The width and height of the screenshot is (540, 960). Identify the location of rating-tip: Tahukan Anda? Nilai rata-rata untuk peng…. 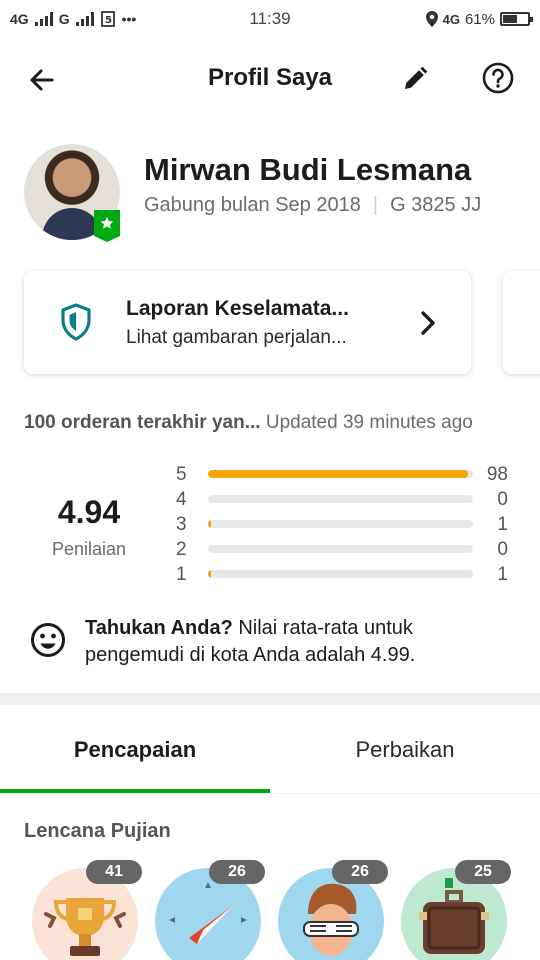
(295, 642).